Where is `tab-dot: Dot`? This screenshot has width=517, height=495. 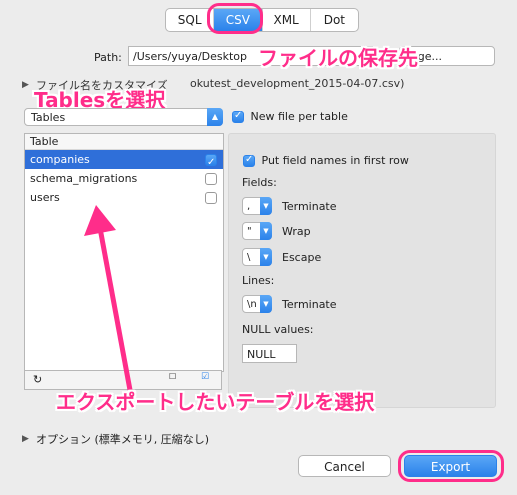 tab-dot: Dot is located at coordinates (334, 20).